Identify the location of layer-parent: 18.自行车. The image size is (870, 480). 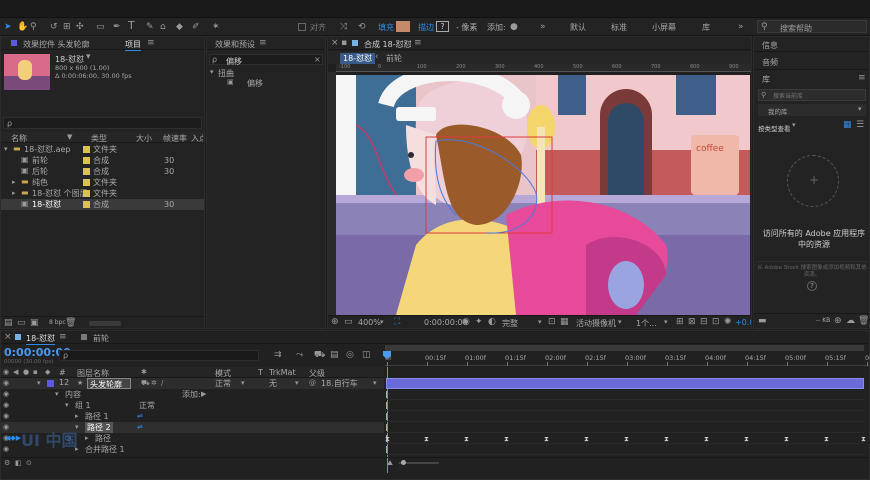
(346, 383).